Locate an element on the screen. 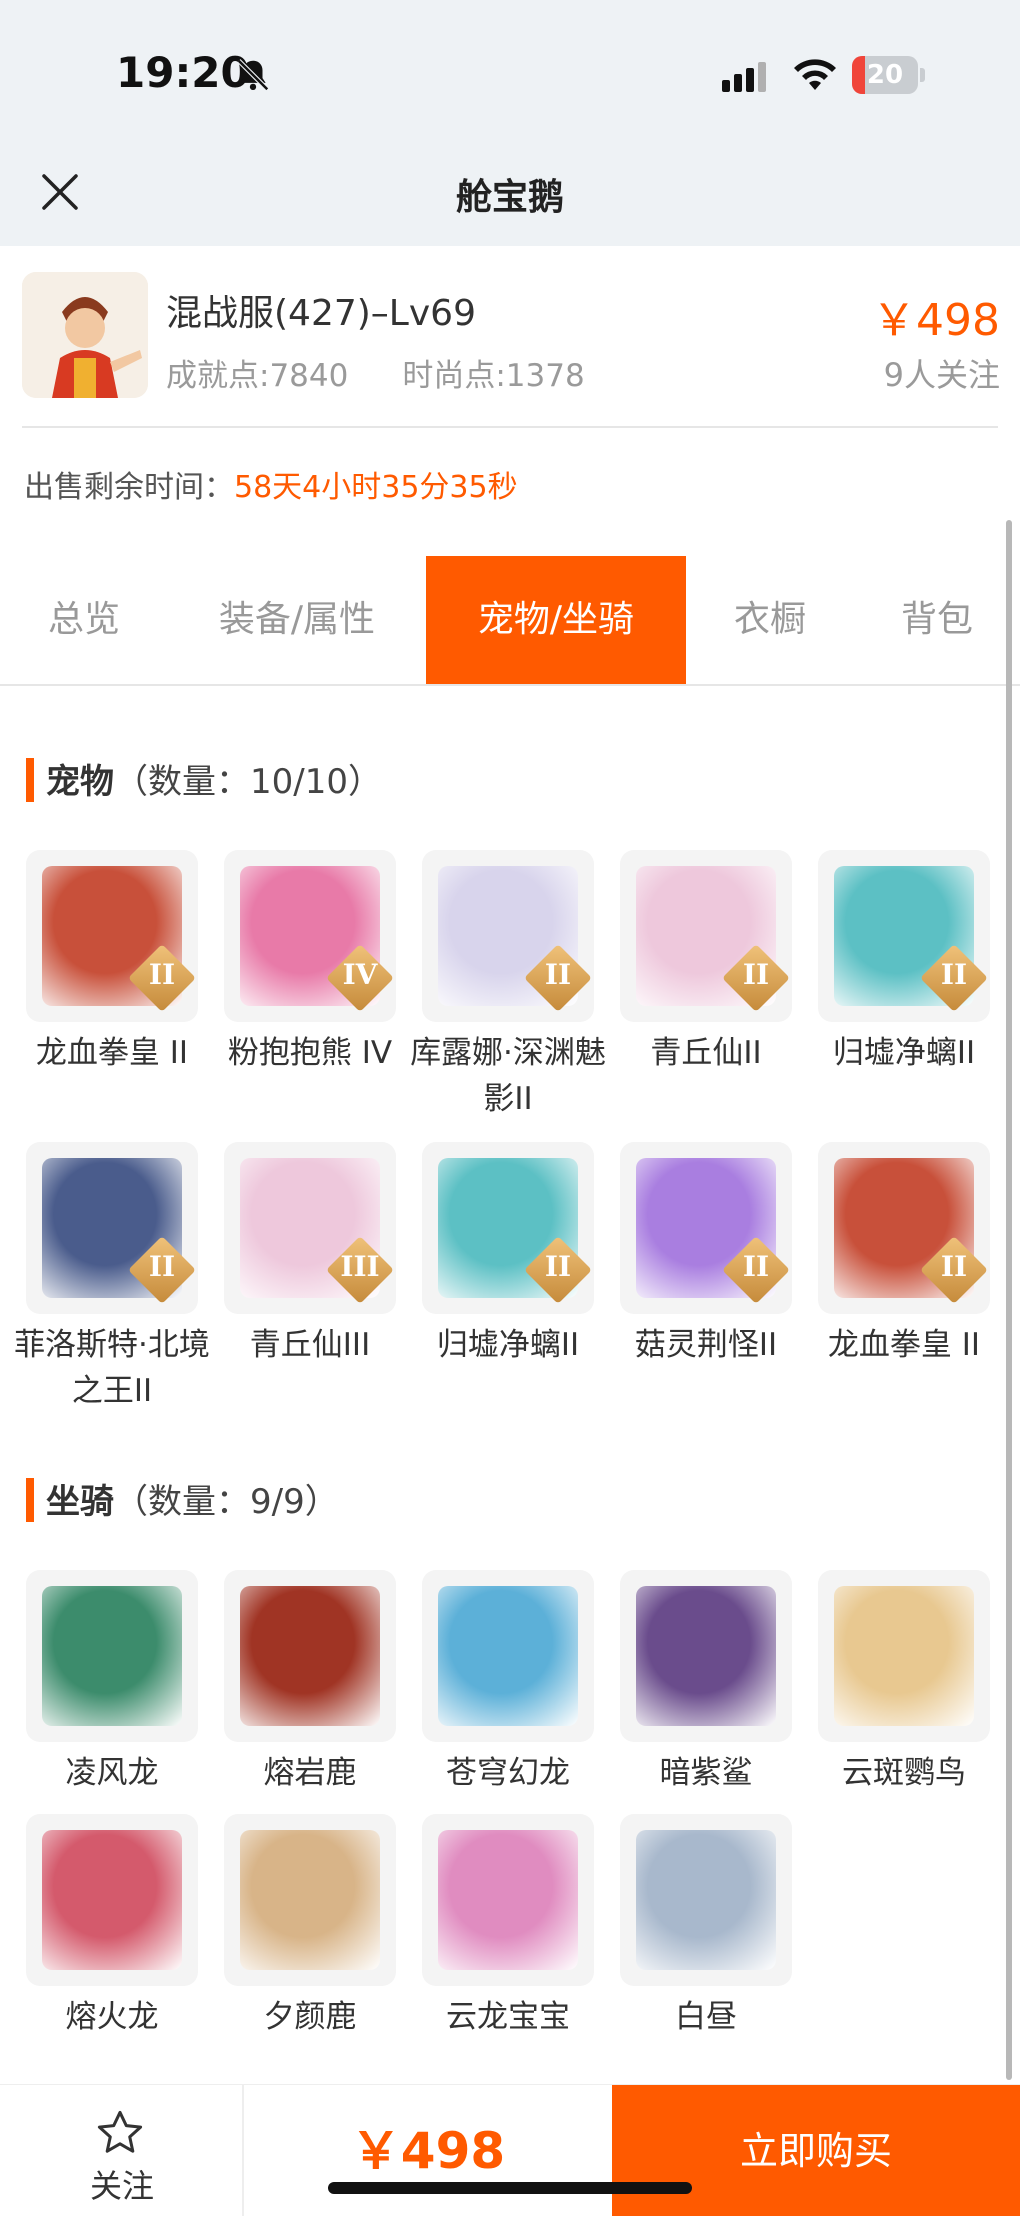  remaining-time-value: 58天4小时35分35秒 is located at coordinates (376, 487).